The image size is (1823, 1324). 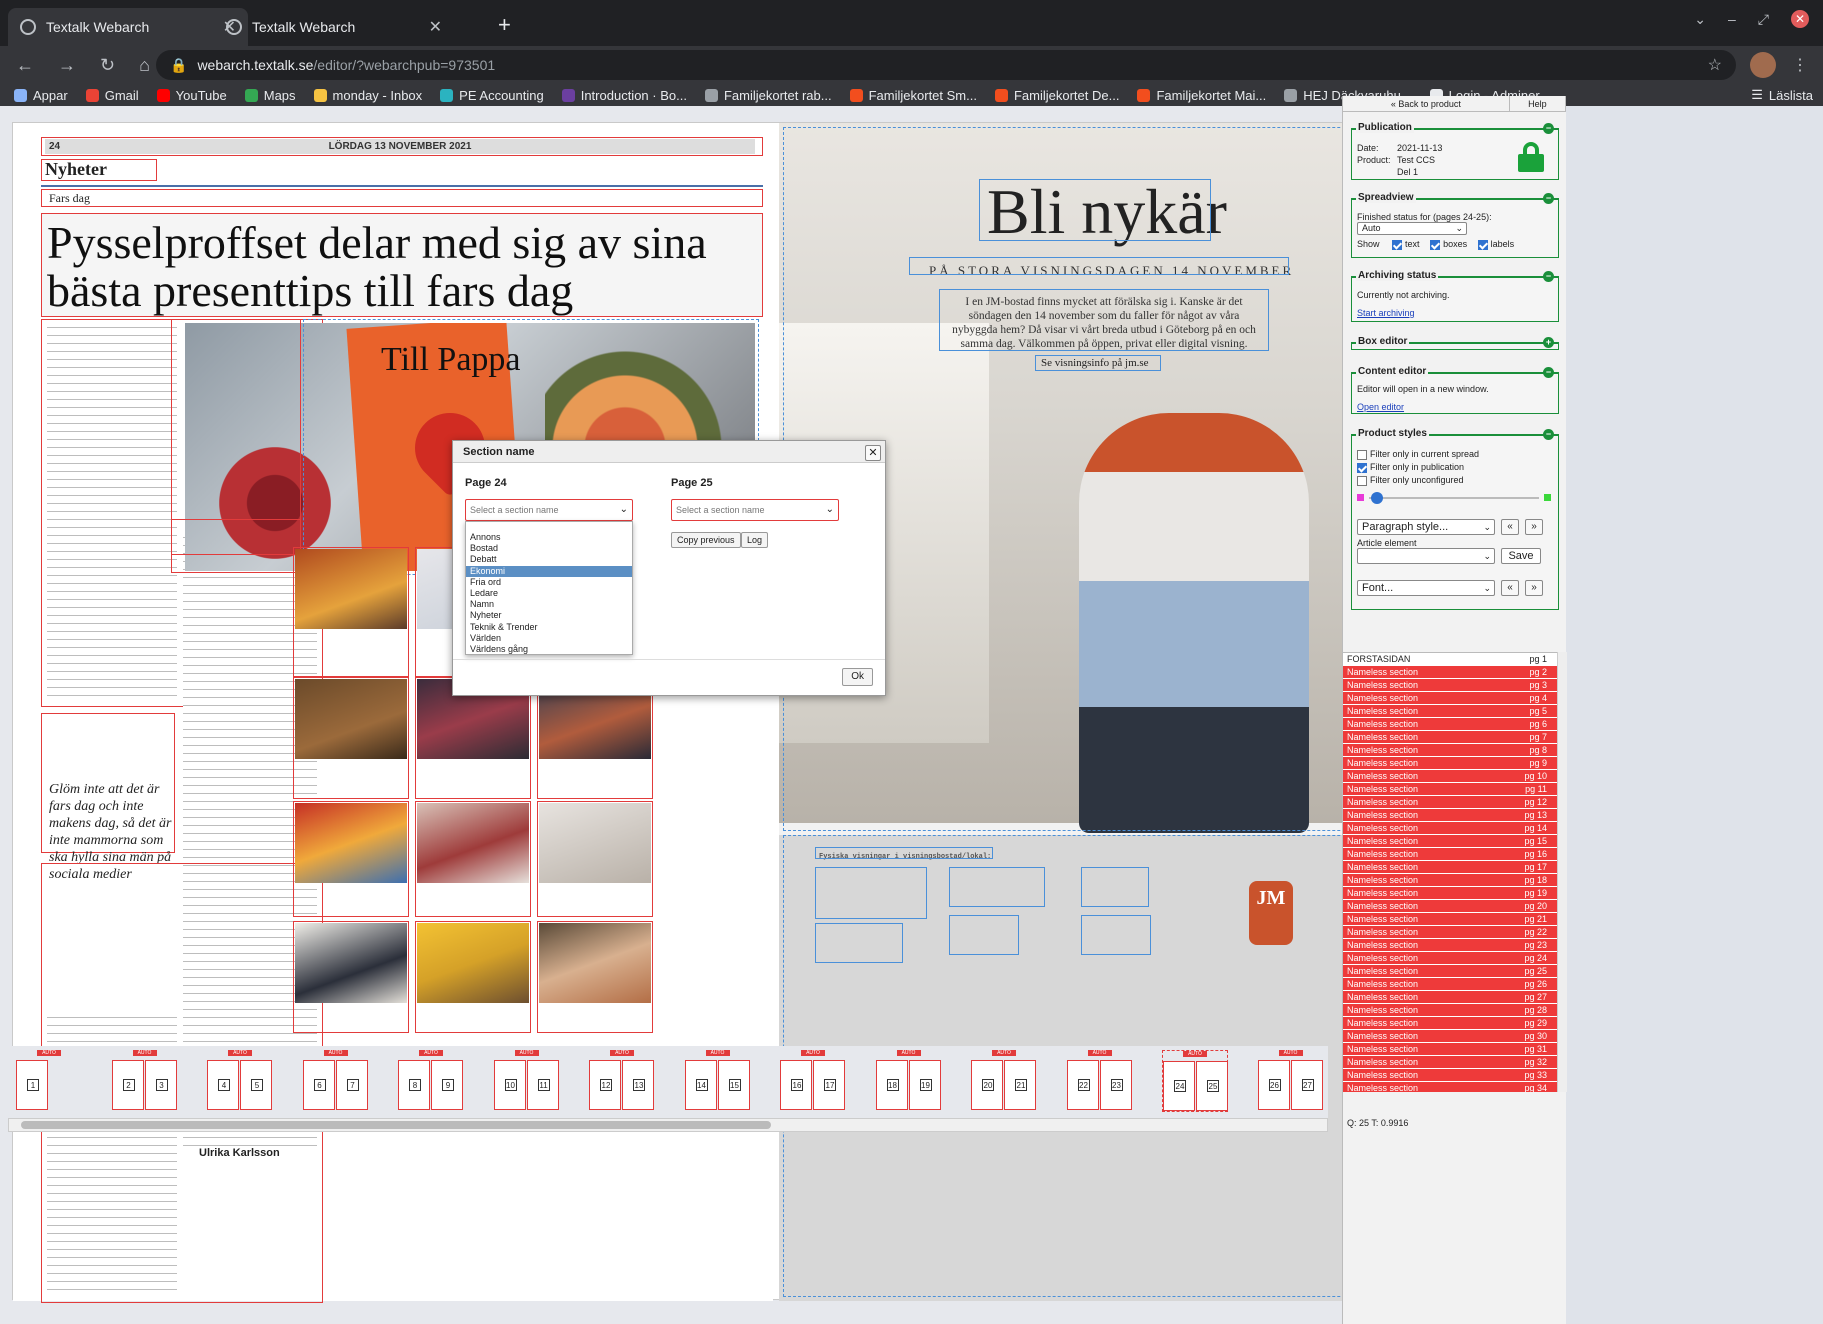 What do you see at coordinates (1450, 789) in the screenshot?
I see `section-list-item: Nameless section pg 11` at bounding box center [1450, 789].